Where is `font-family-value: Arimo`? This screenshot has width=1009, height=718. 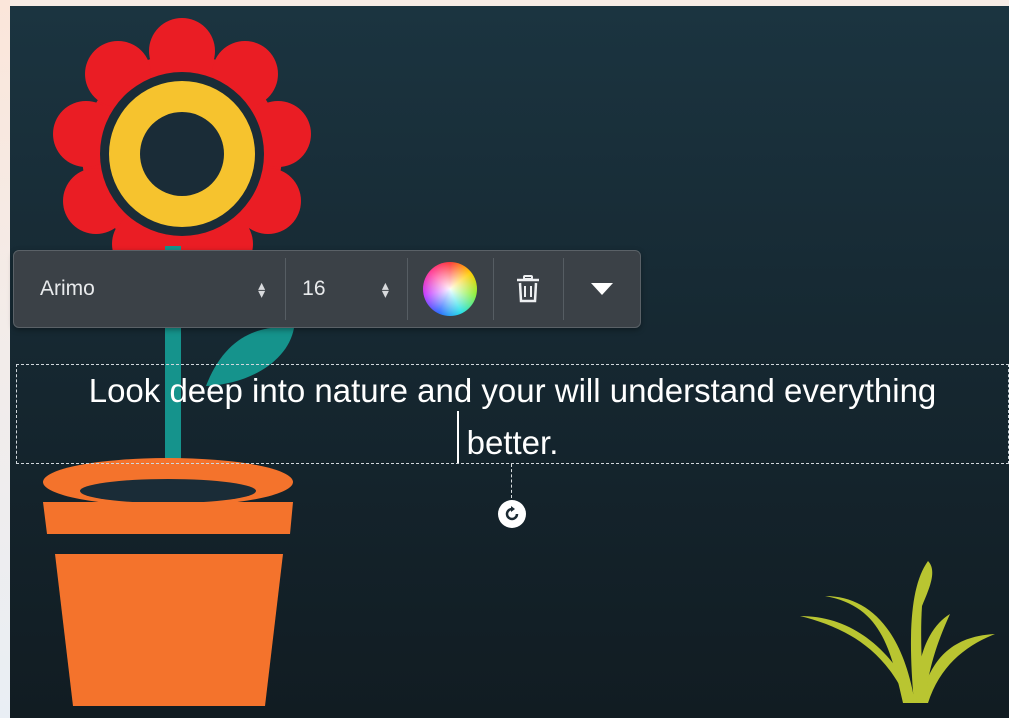 font-family-value: Arimo is located at coordinates (67, 288).